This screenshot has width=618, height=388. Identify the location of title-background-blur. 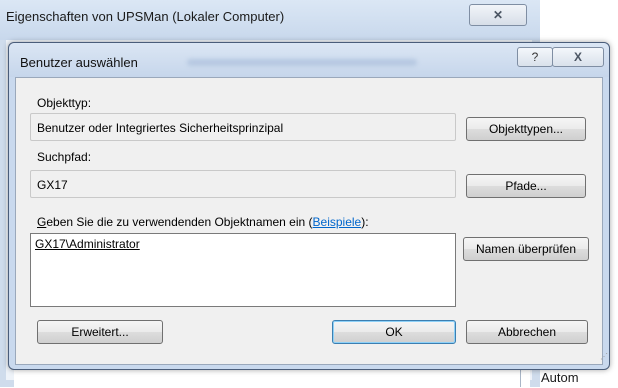
(302, 62).